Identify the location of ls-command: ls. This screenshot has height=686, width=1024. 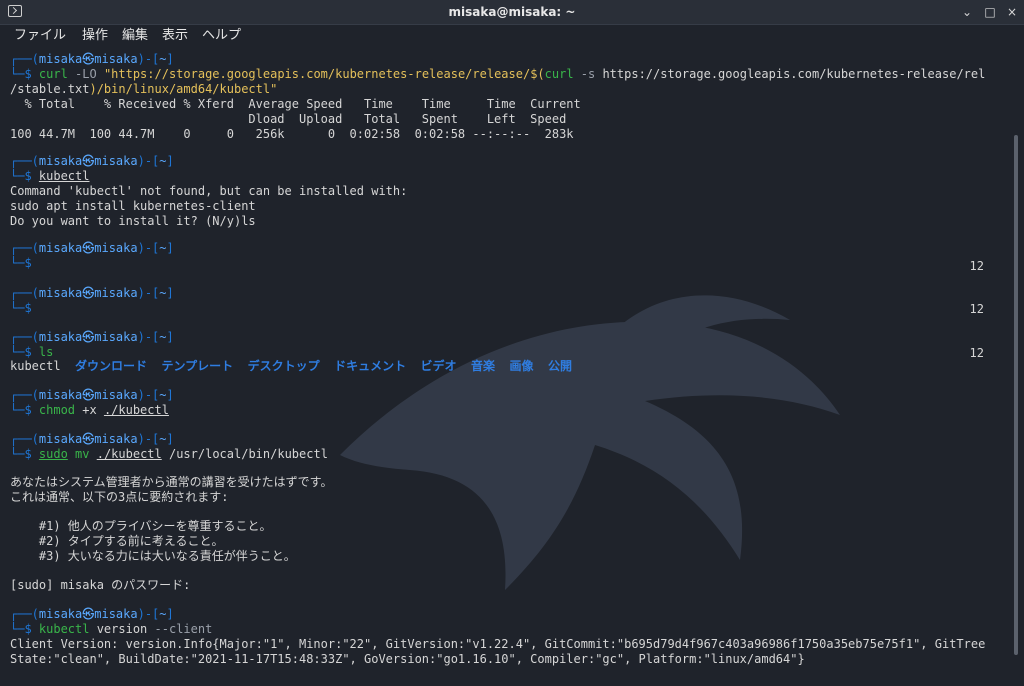
(46, 352).